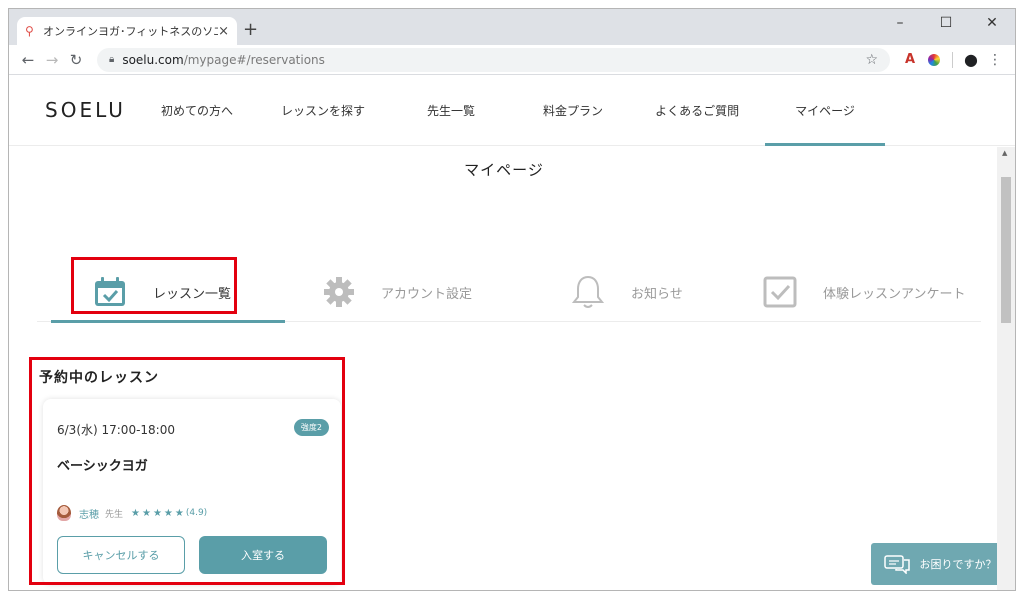 This screenshot has width=1024, height=599. Describe the element at coordinates (900, 23) in the screenshot. I see `minimize-button: –` at that location.